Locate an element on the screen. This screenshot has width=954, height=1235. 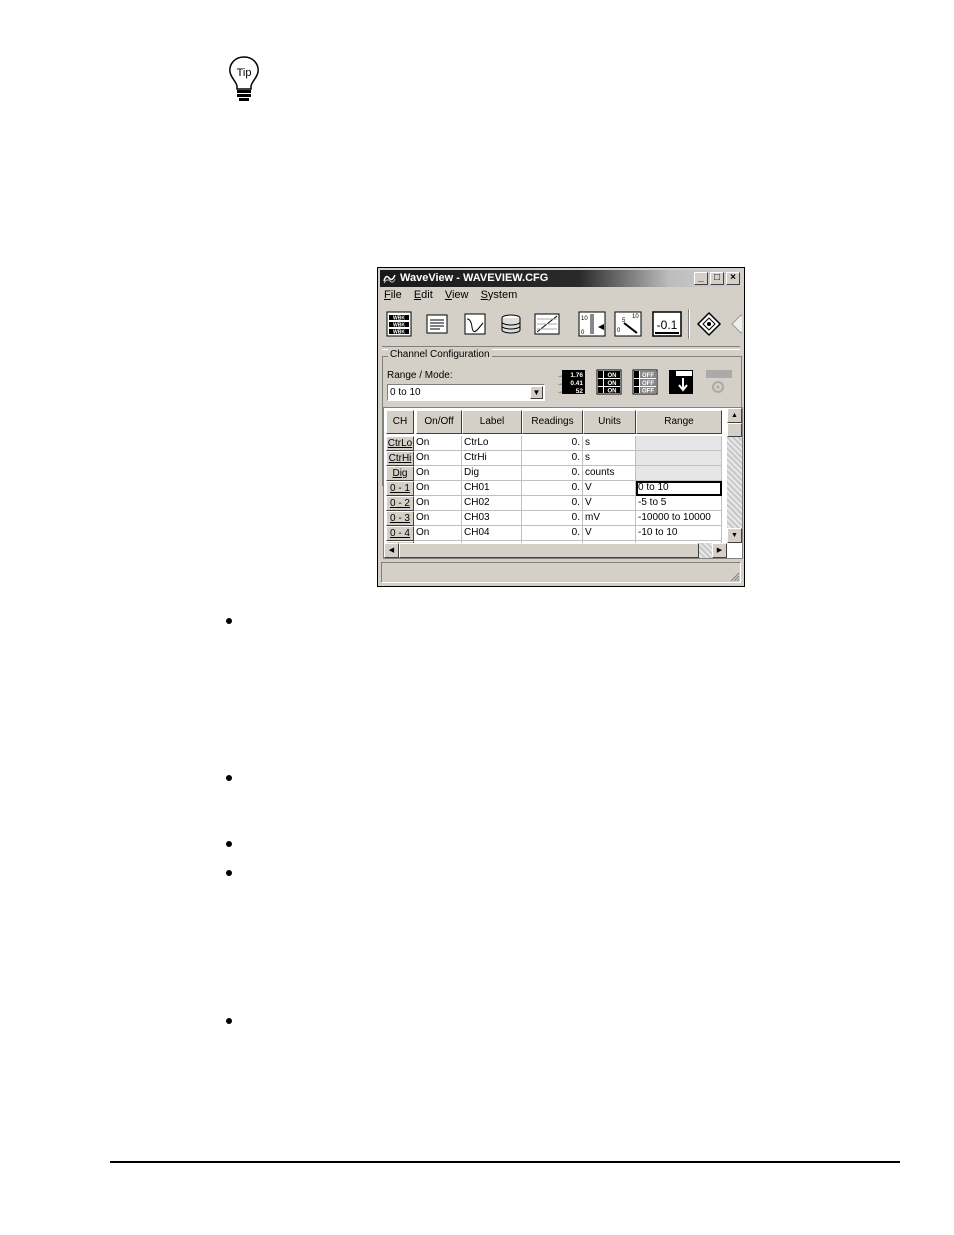
table-row: CtrHi On CtrHi 0. s is located at coordinates (554, 458).